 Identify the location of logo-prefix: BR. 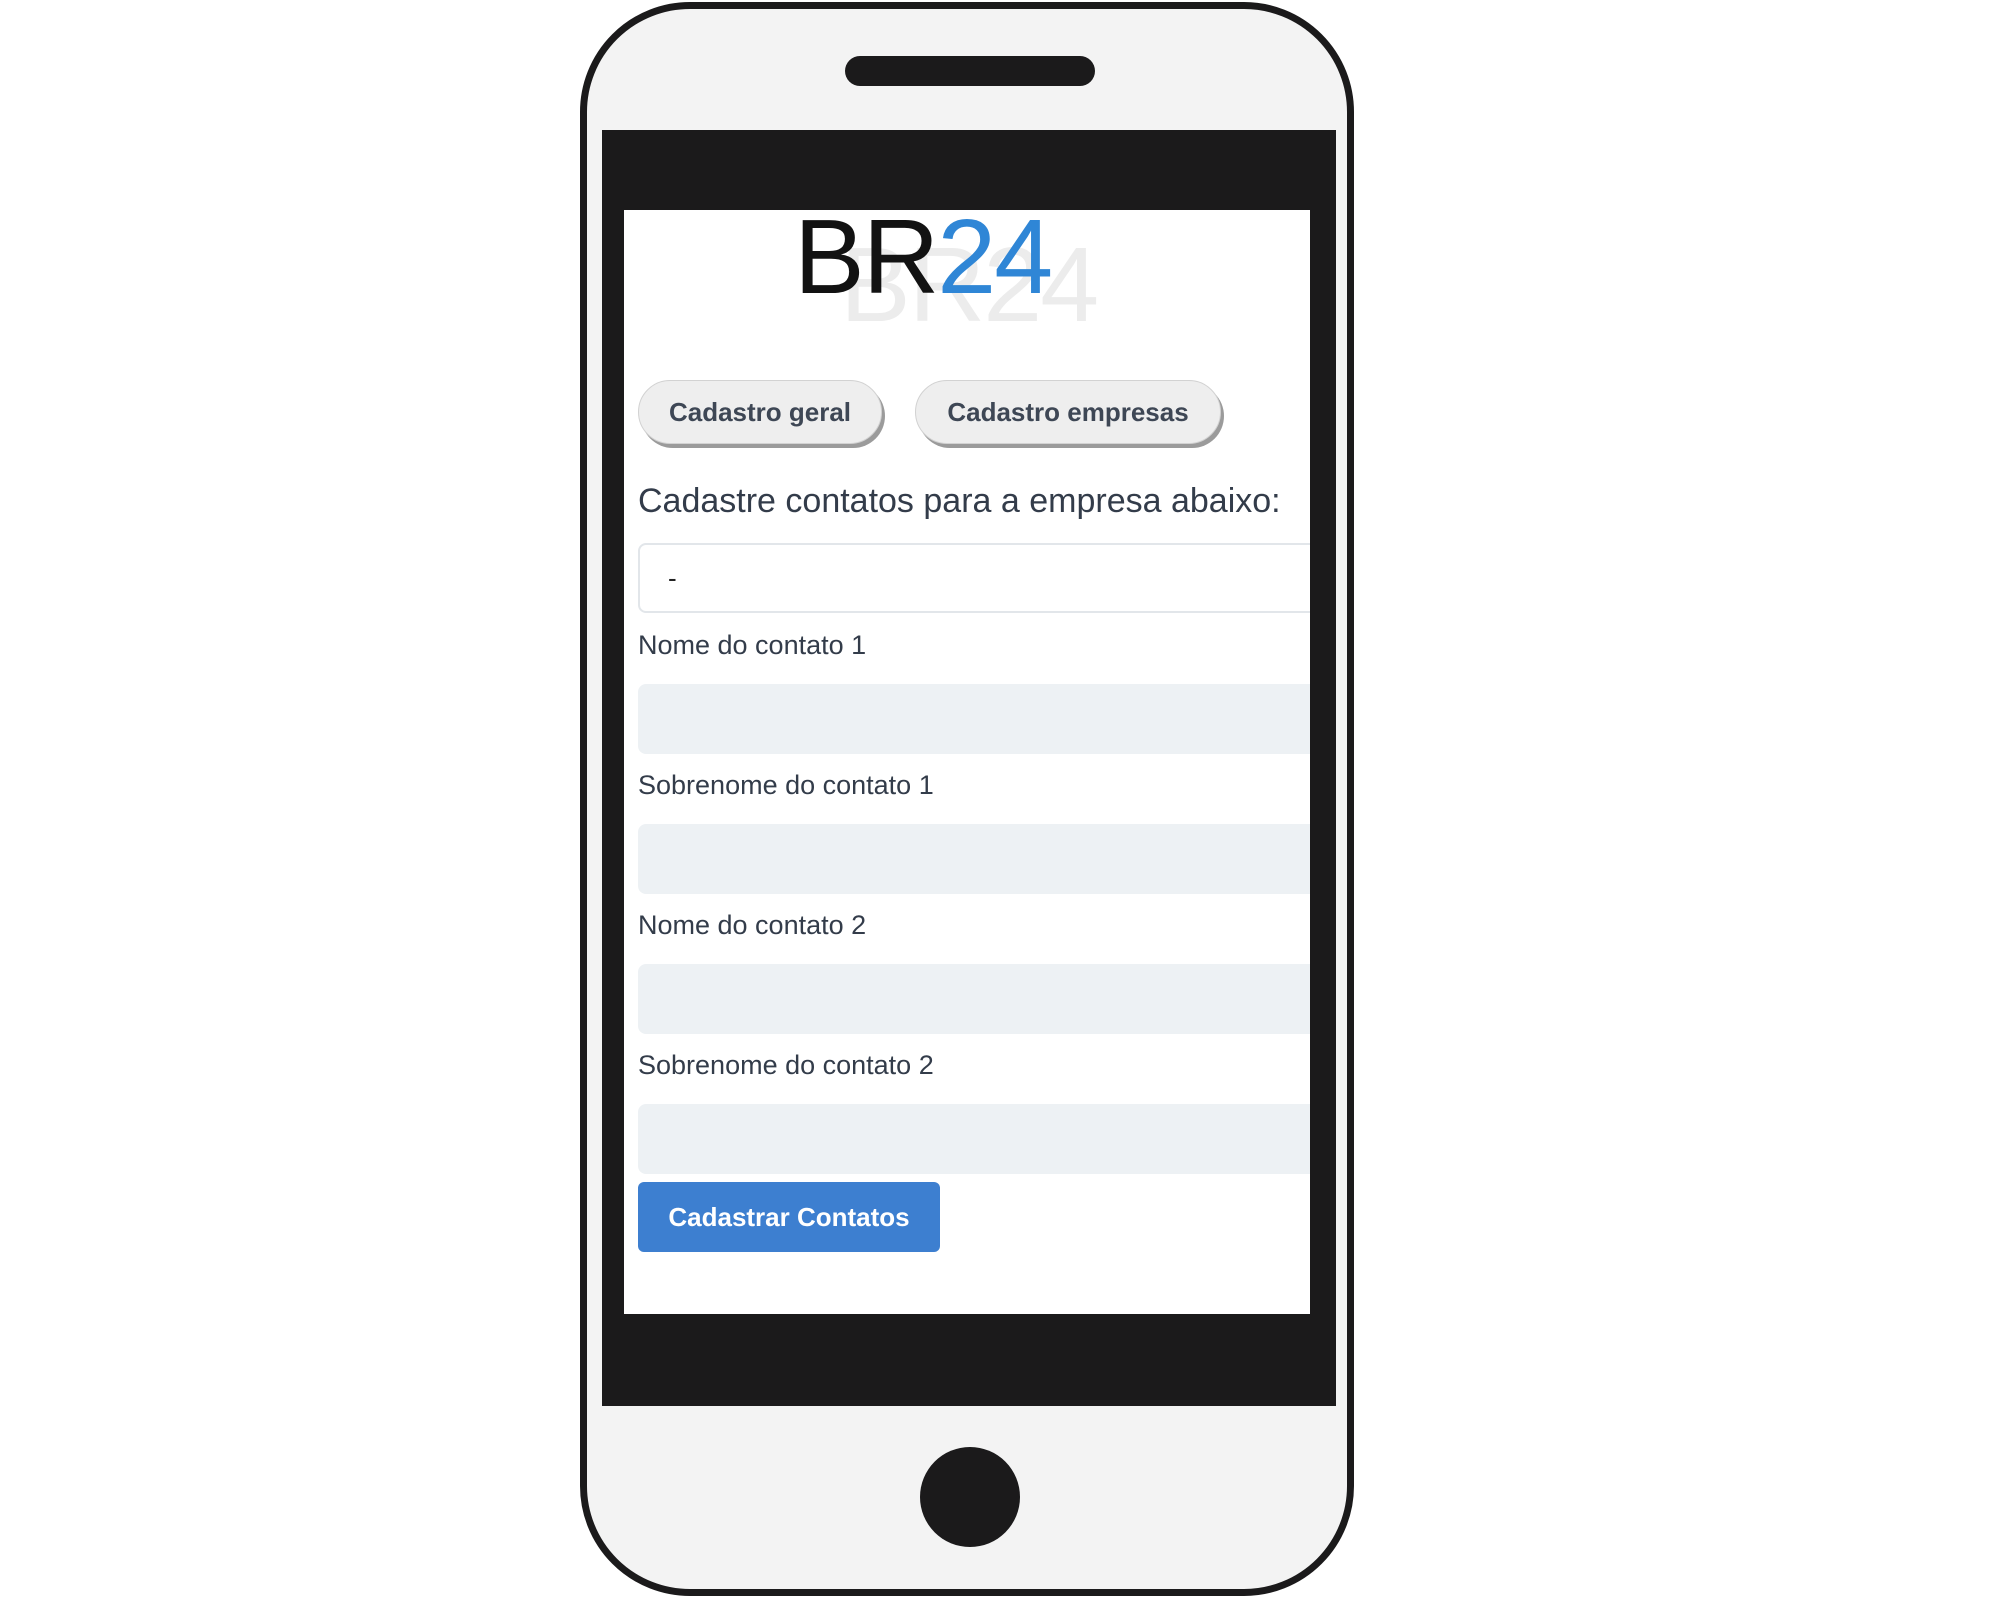
(866, 263).